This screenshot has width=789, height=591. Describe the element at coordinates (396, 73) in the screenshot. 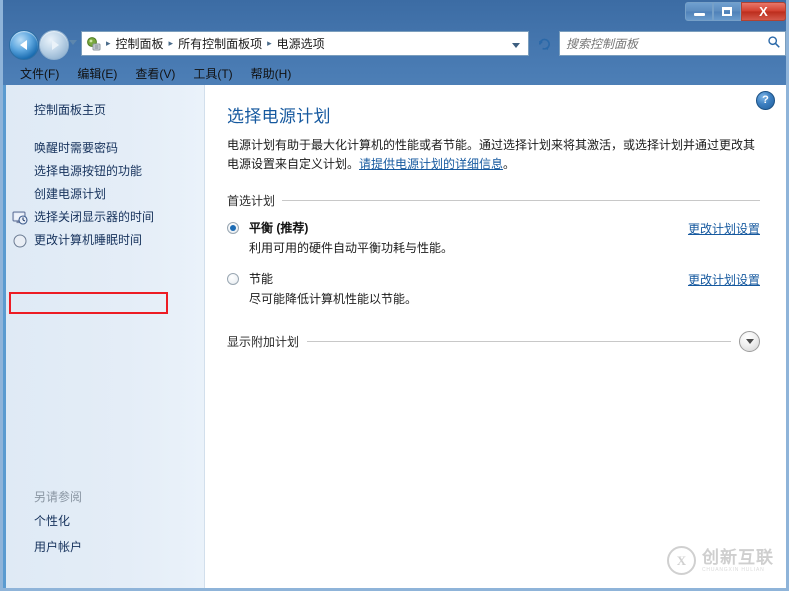

I see `menu-bar: 文件(F) 编辑(E) 查看(V) 工具(T) 帮助(H)` at that location.